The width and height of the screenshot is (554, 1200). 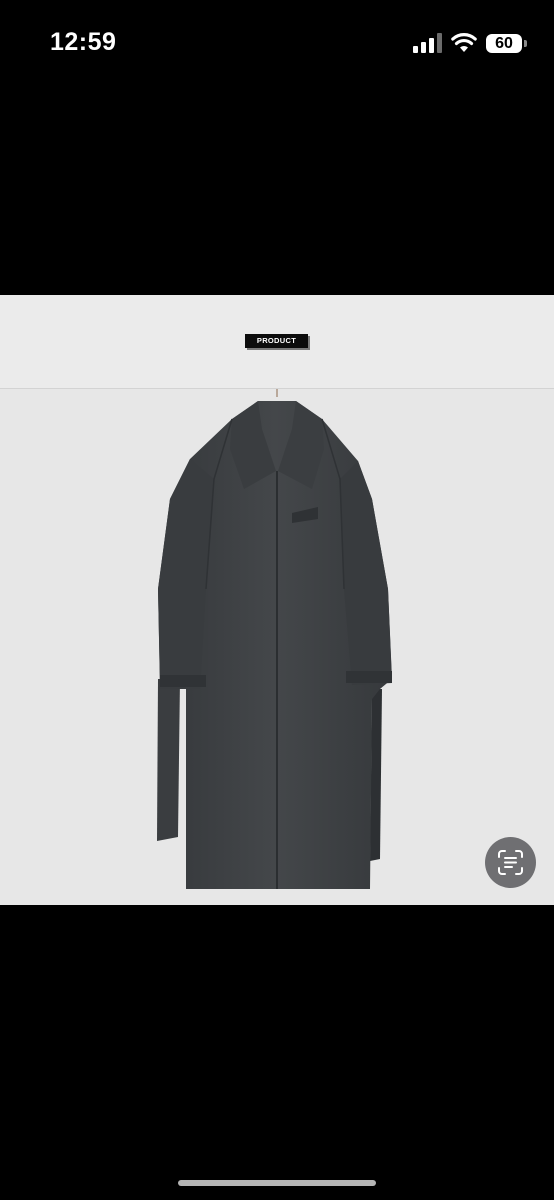 I want to click on product-label: PRODUCT, so click(x=276, y=341).